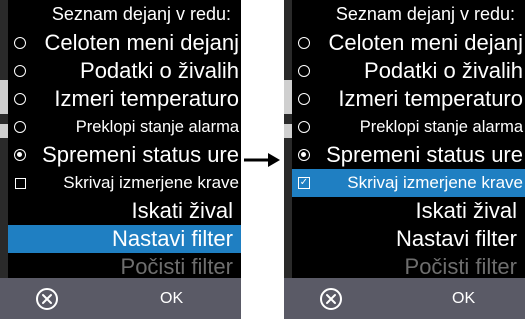 The width and height of the screenshot is (525, 319). I want to click on checkbox-icon, so click(20, 183).